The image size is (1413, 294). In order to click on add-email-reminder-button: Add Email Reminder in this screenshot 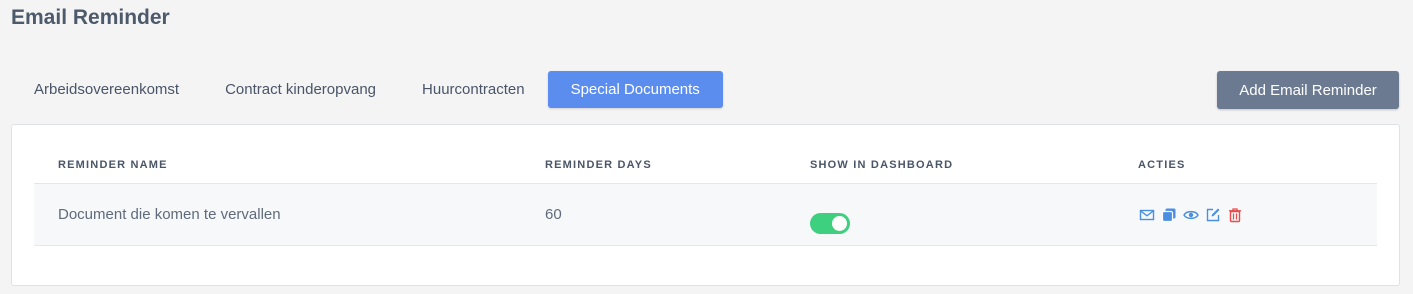, I will do `click(1308, 90)`.